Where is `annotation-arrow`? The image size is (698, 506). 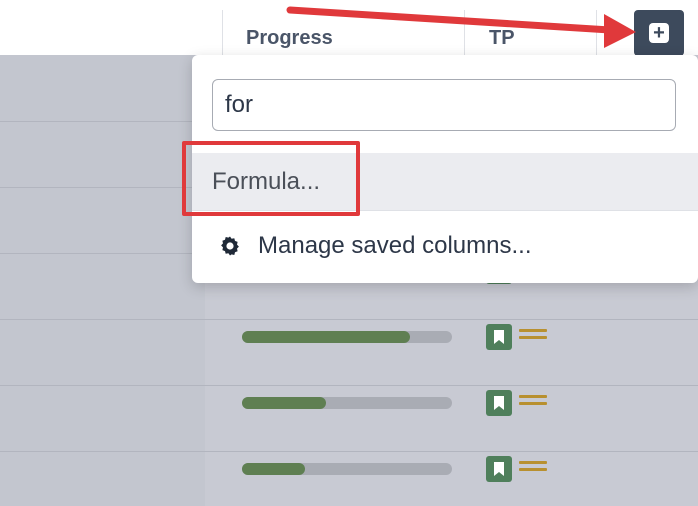
annotation-arrow is located at coordinates (461, 27).